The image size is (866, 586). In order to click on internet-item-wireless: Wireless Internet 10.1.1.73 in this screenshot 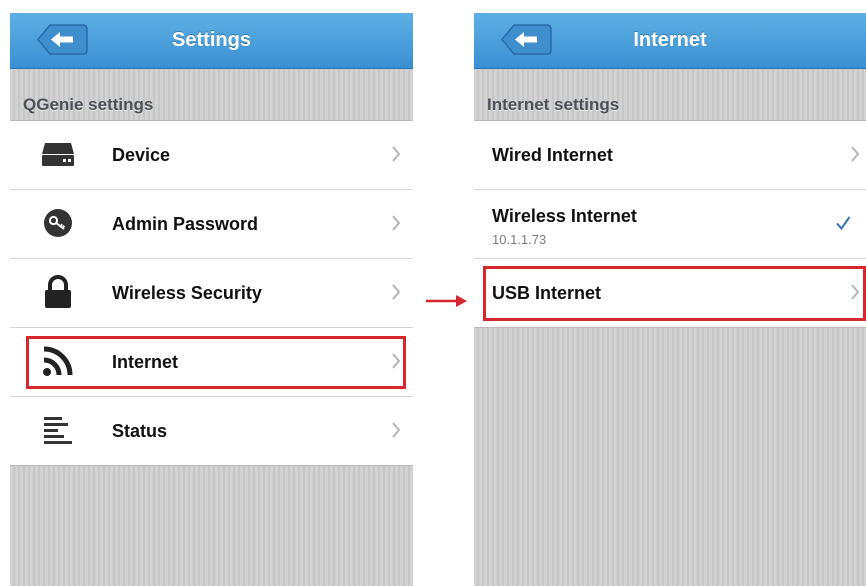, I will do `click(670, 224)`.